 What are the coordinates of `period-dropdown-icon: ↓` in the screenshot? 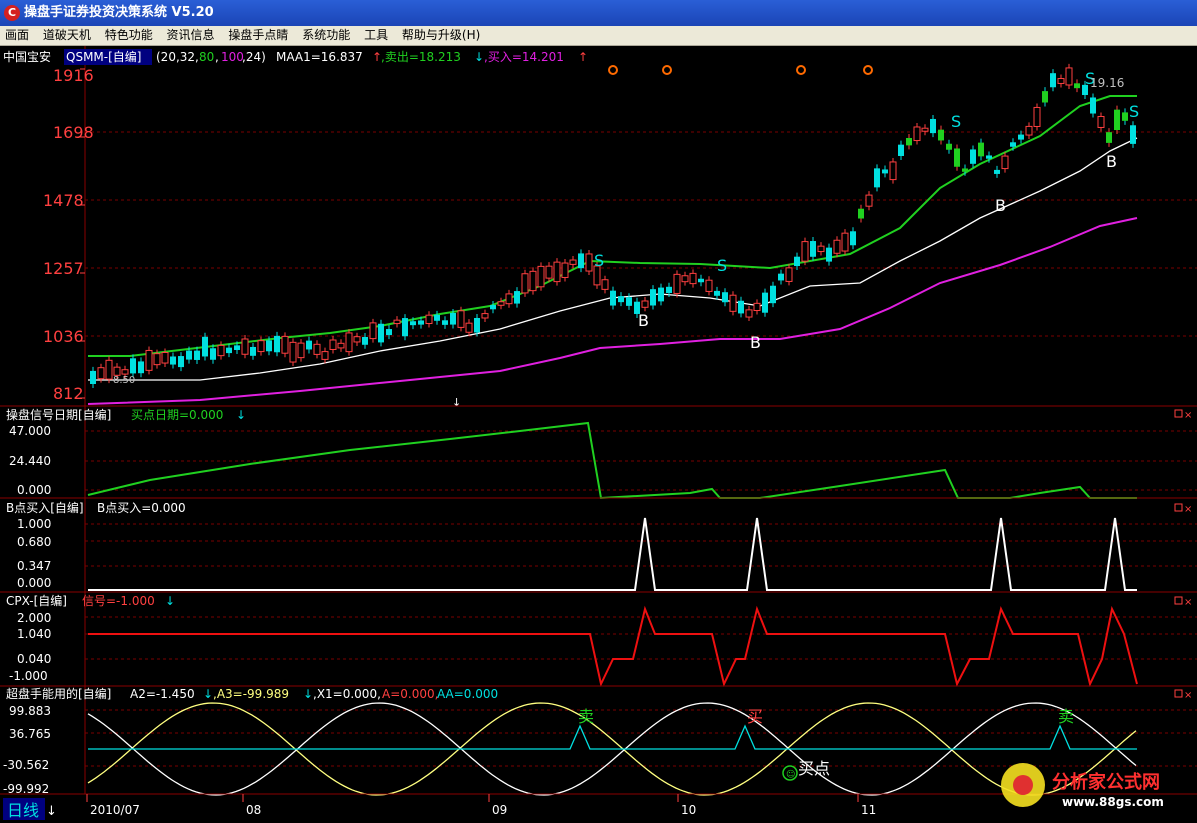 It's located at (51, 811).